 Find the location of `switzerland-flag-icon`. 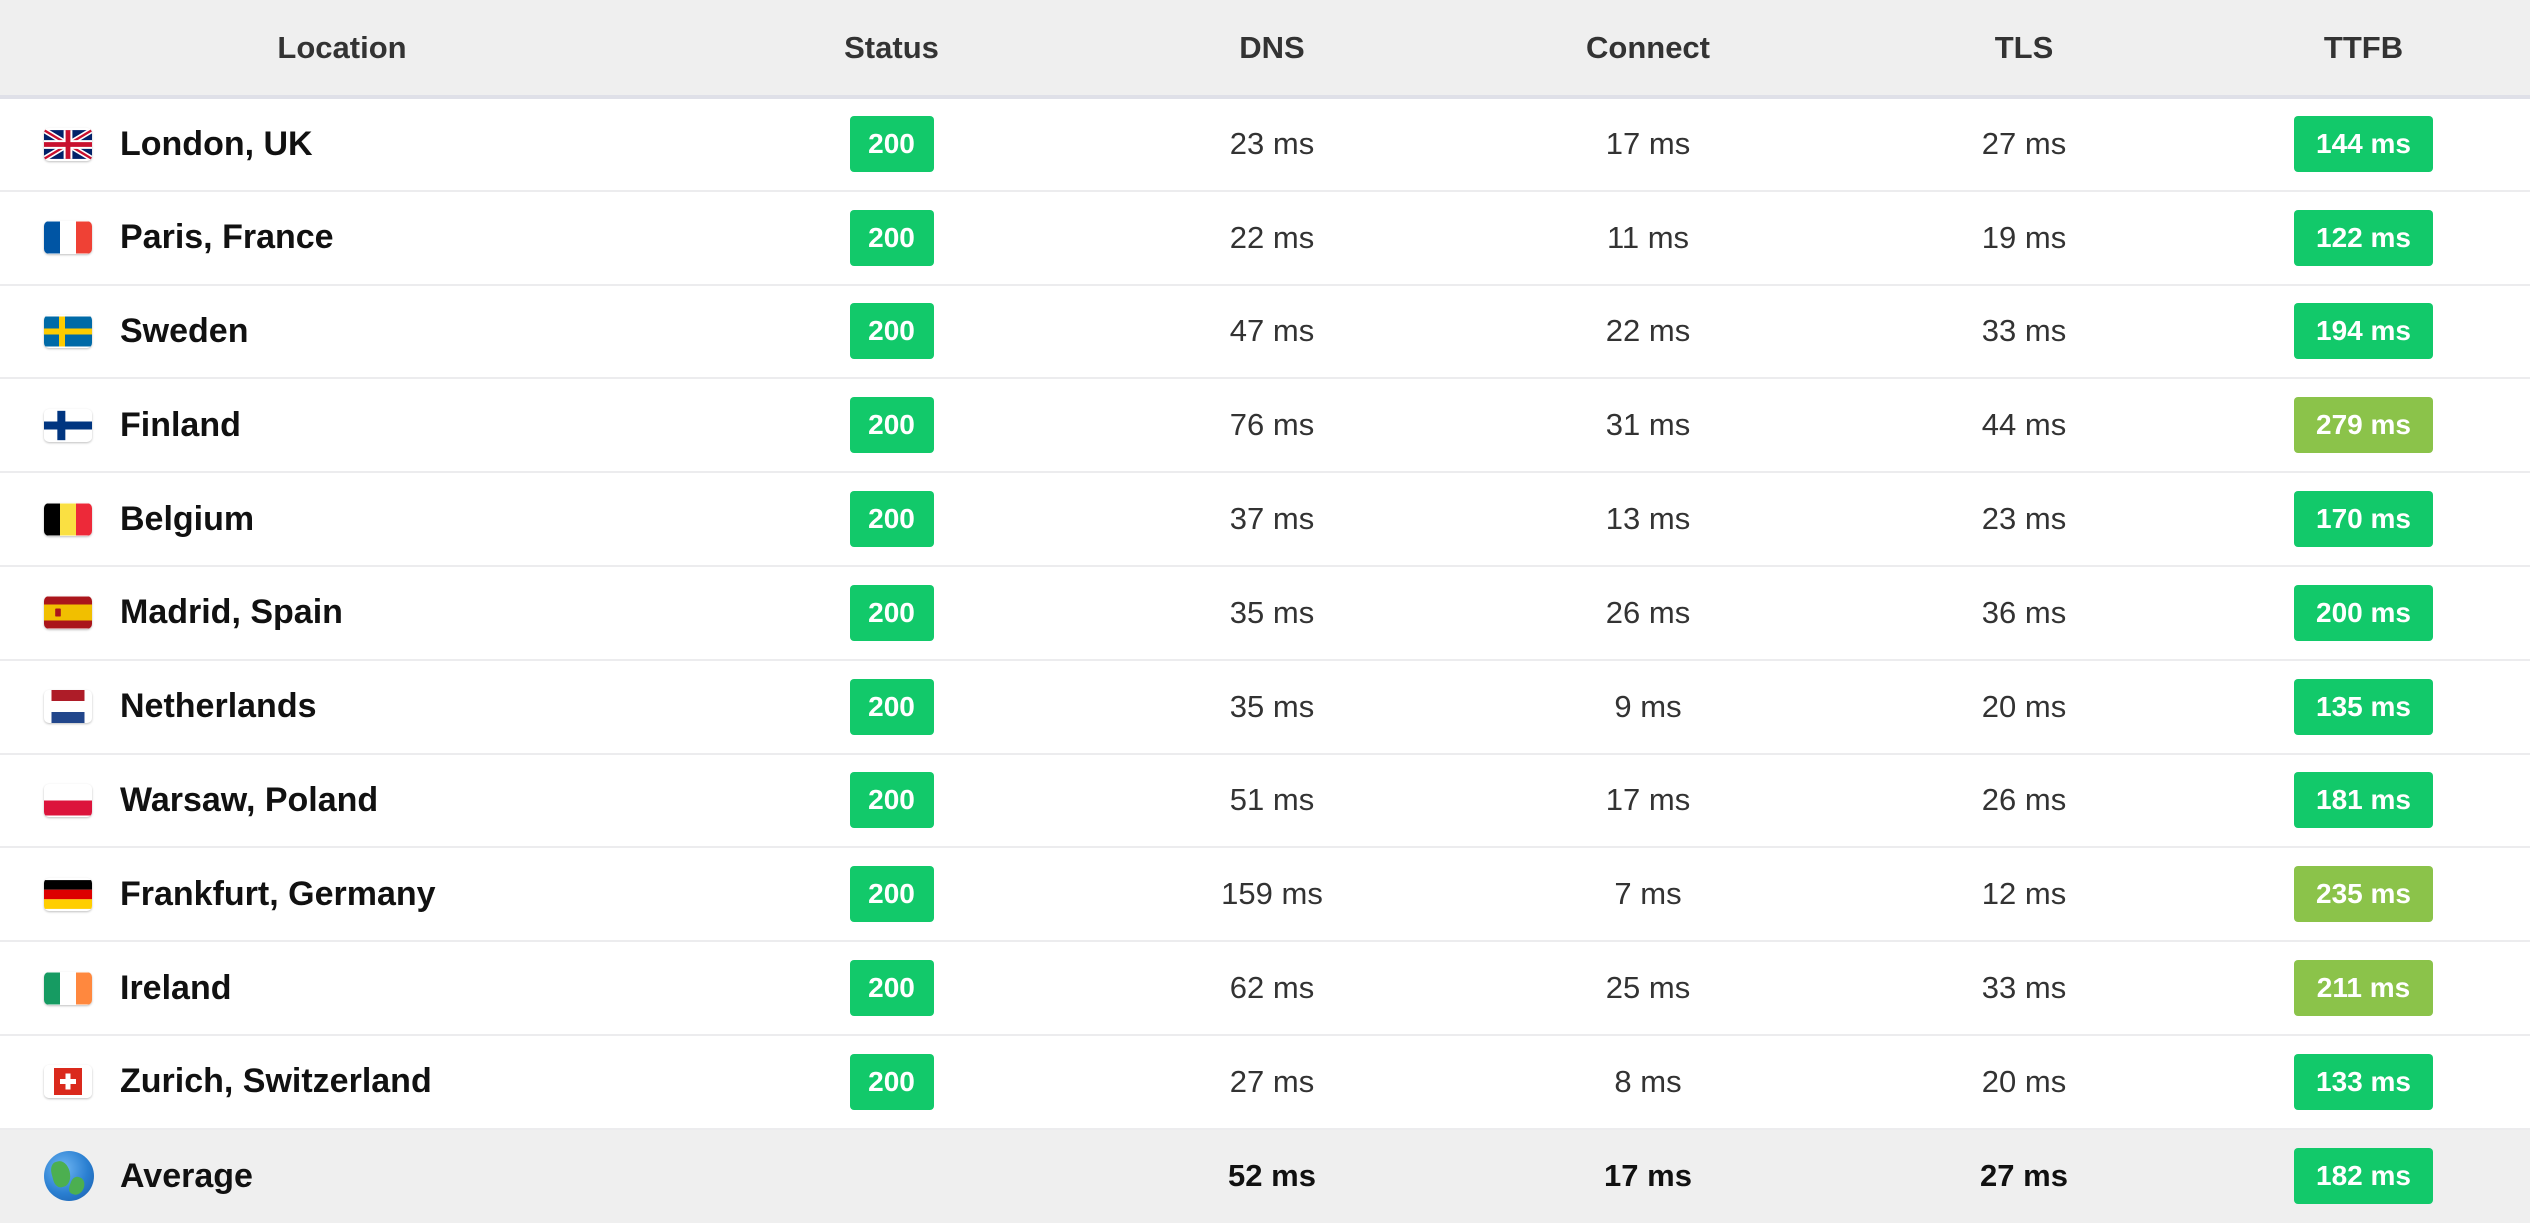

switzerland-flag-icon is located at coordinates (68, 1082).